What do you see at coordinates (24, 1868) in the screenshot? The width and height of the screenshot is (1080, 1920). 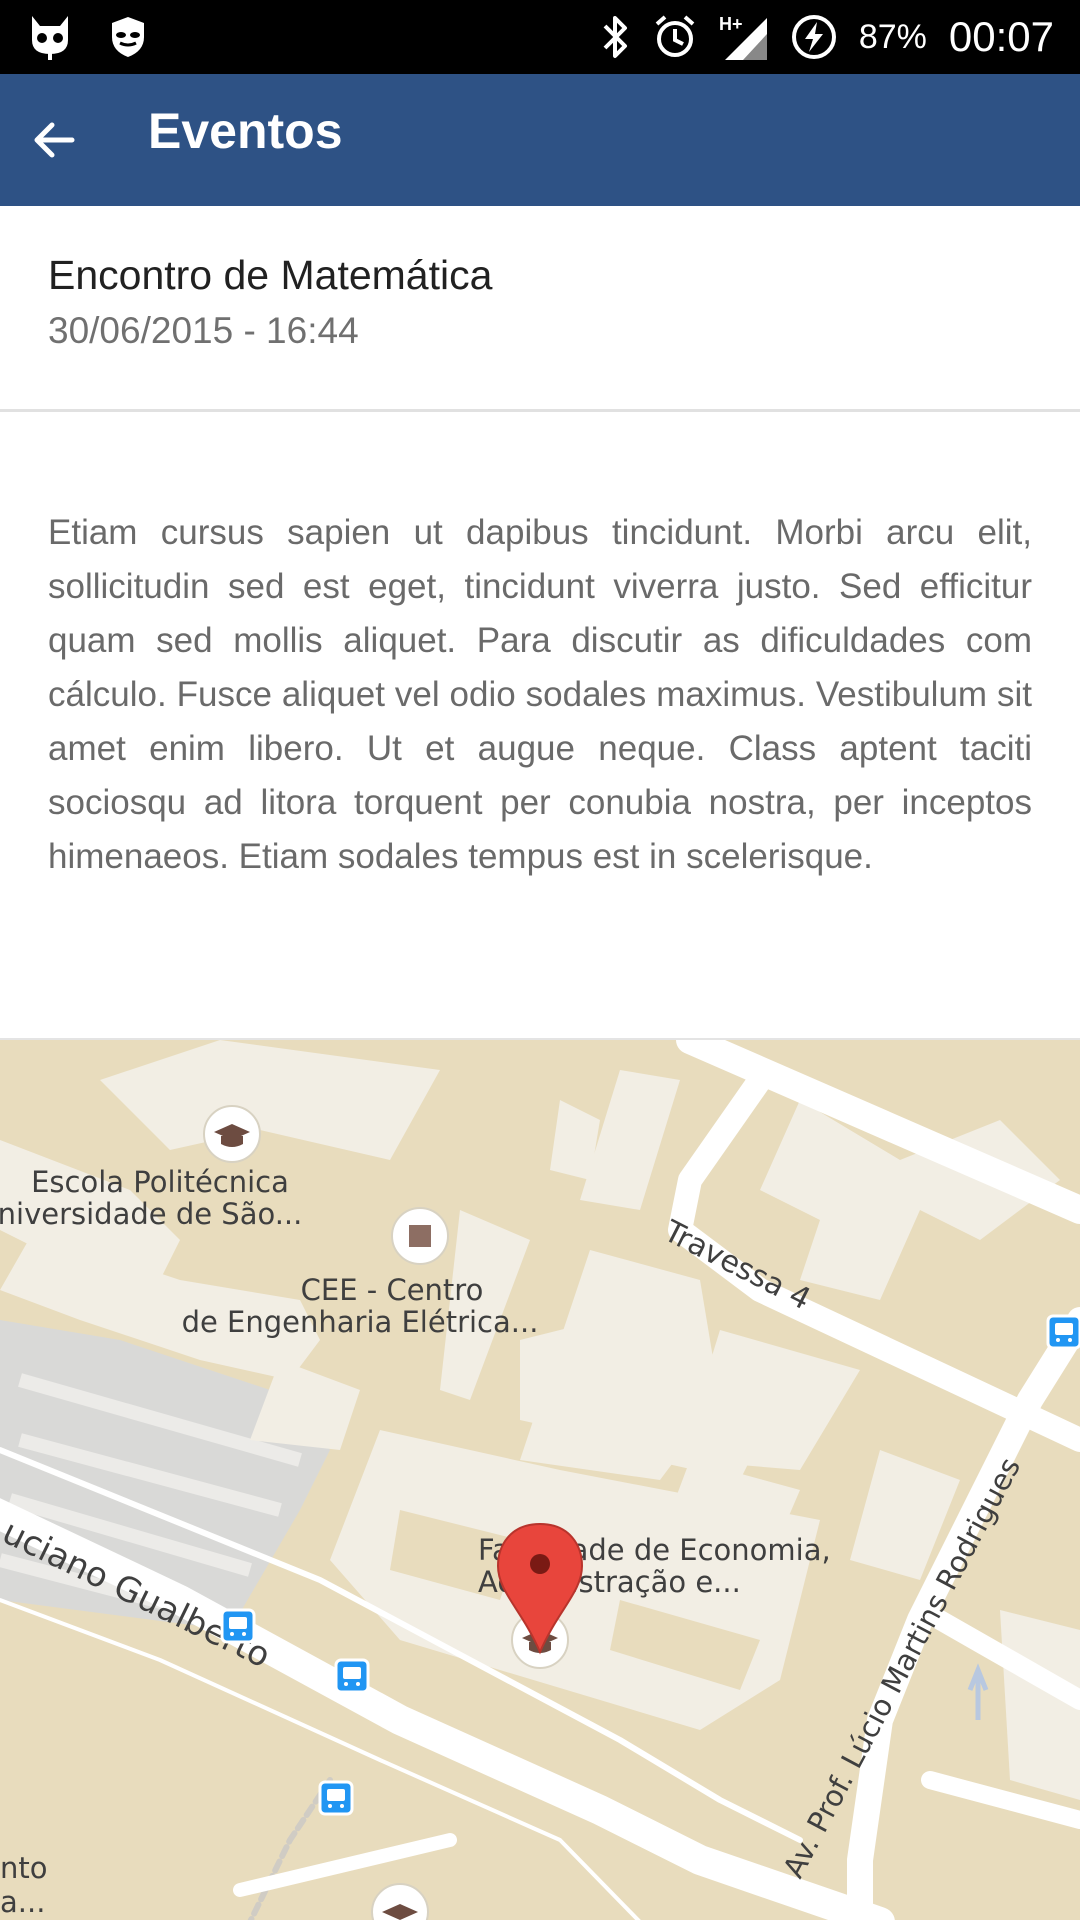 I see `poi-label-bottom-left-line1: nto` at bounding box center [24, 1868].